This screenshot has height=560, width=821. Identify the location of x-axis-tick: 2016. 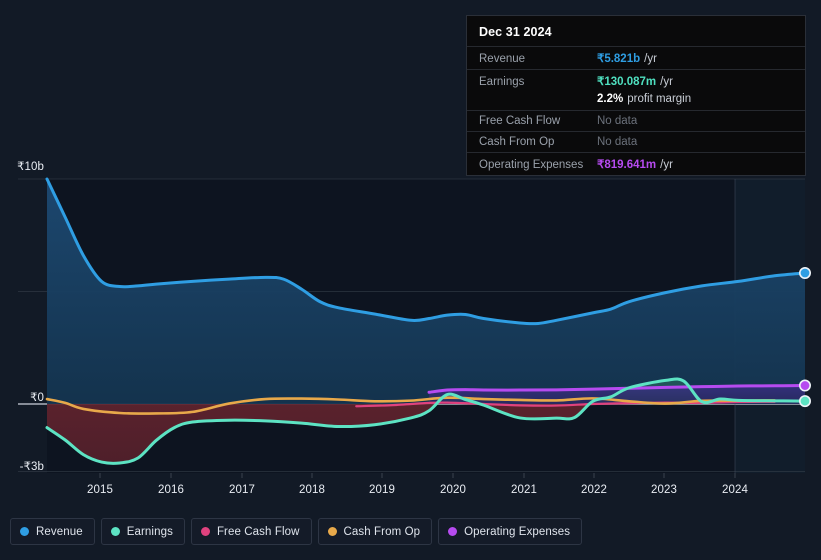
(171, 490).